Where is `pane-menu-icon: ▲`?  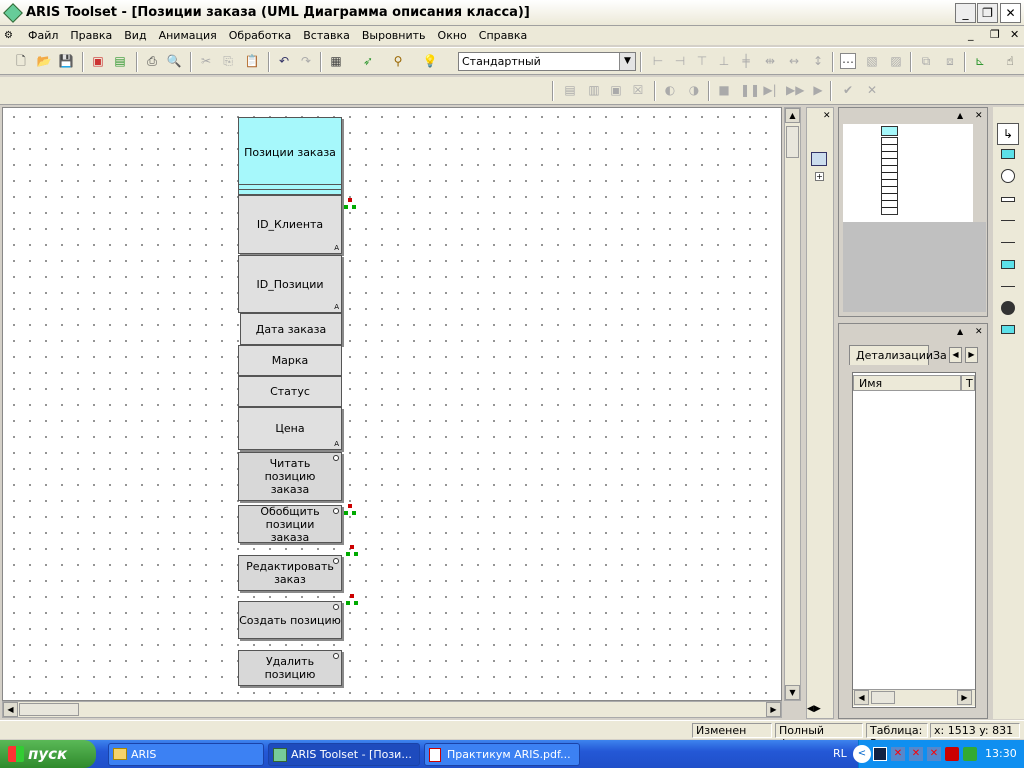 pane-menu-icon: ▲ is located at coordinates (960, 115).